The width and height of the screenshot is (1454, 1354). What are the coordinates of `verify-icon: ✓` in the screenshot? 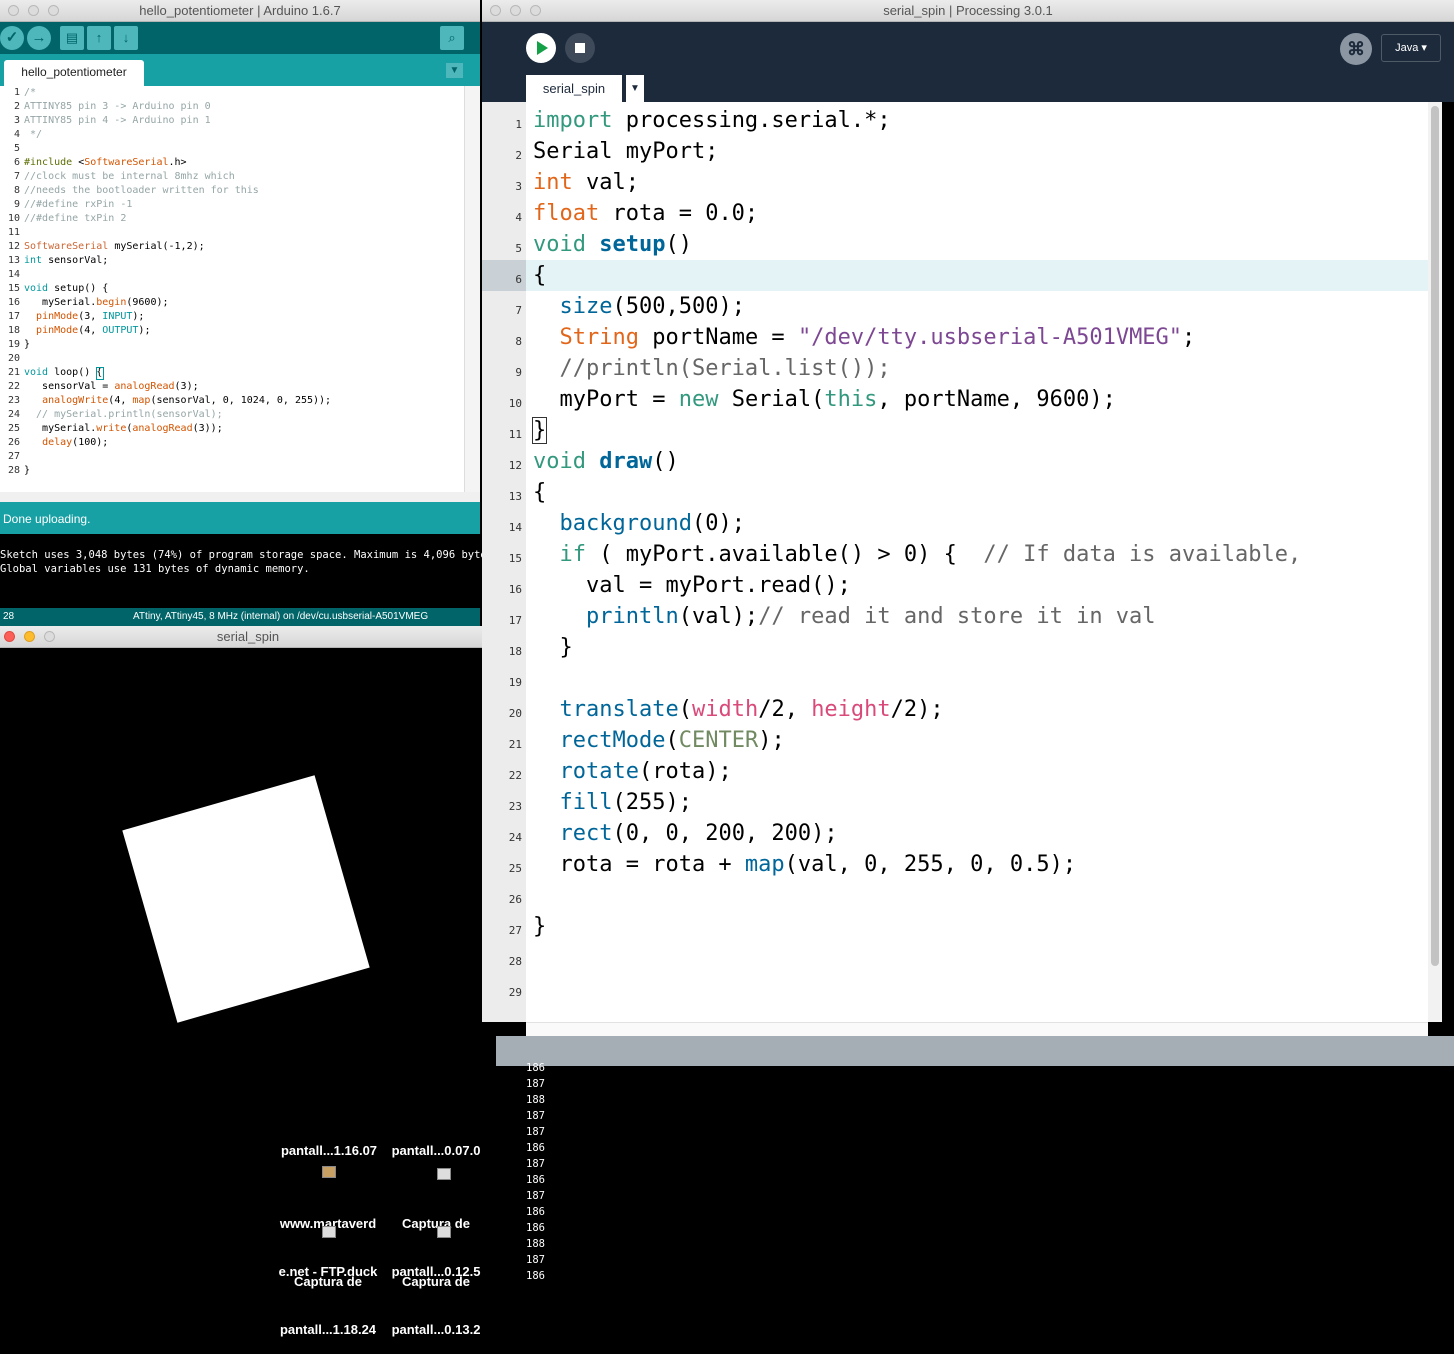 It's located at (12, 38).